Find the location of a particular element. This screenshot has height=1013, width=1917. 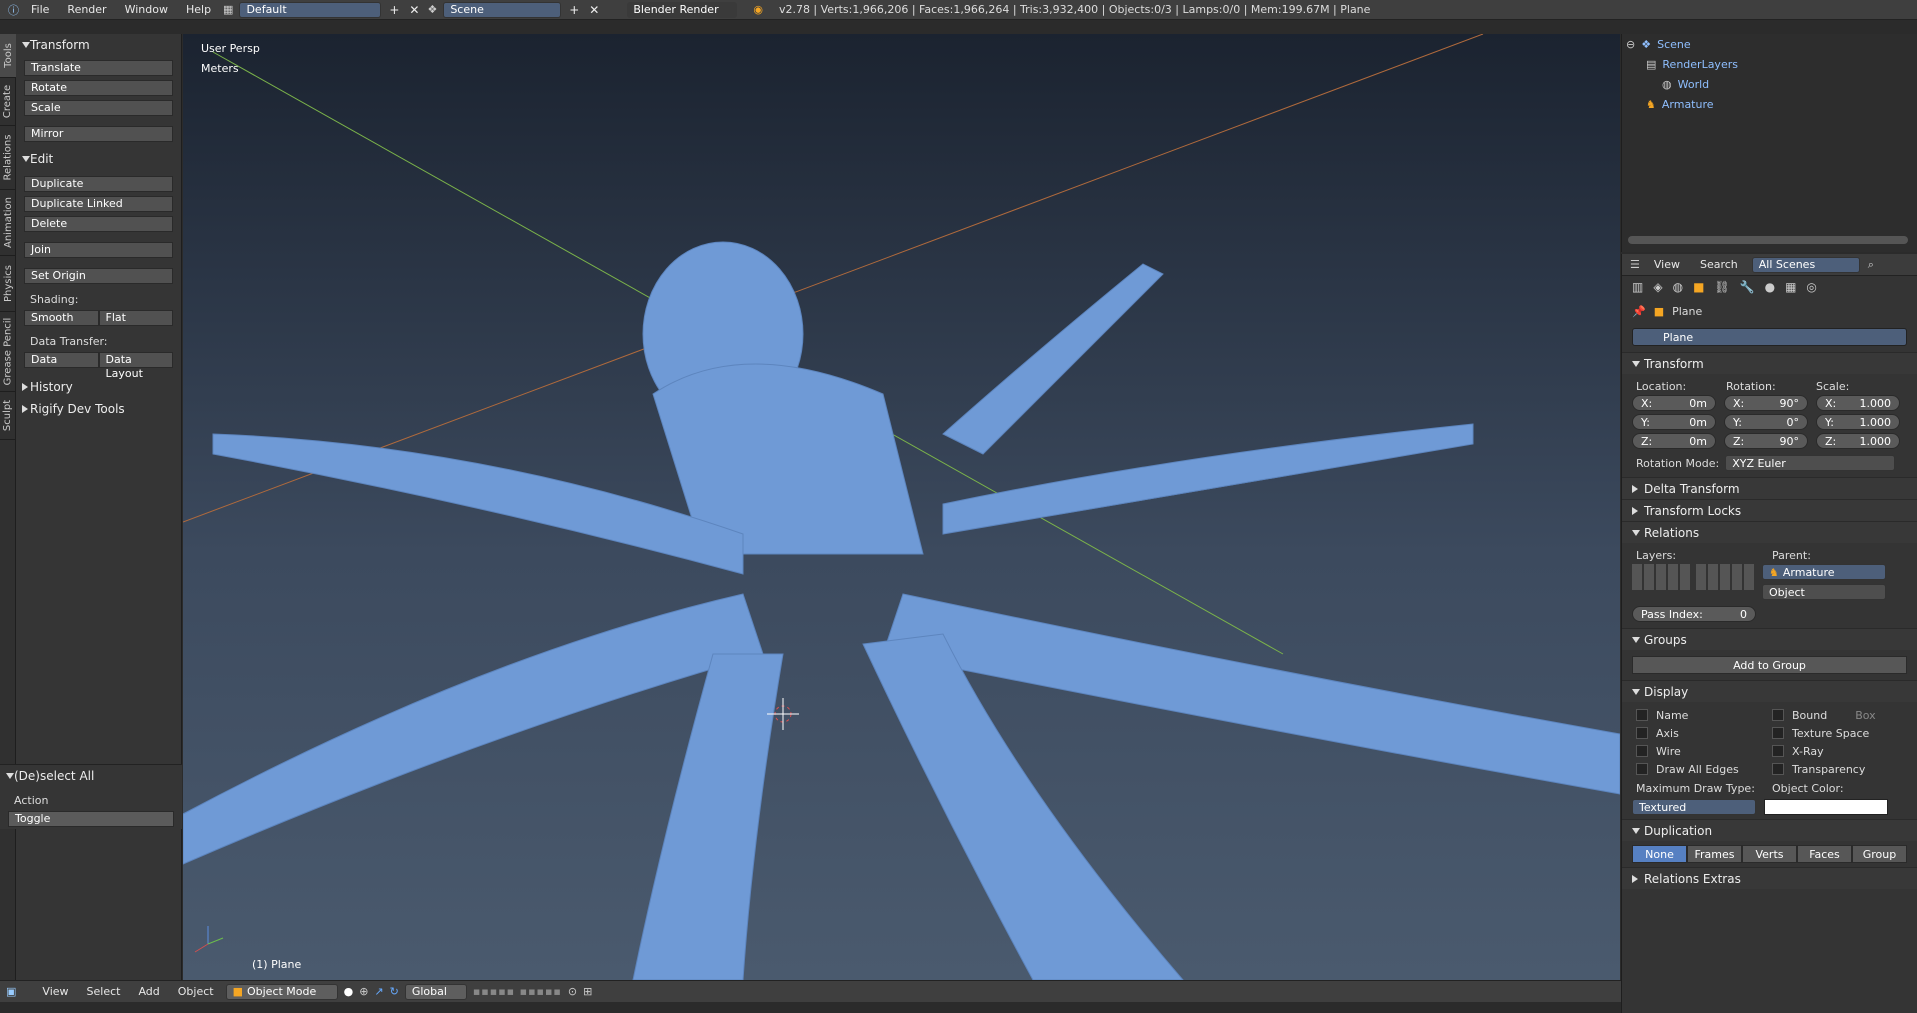

outliner-row-scene: ⊖ ❖ Scene is located at coordinates (1769, 44).